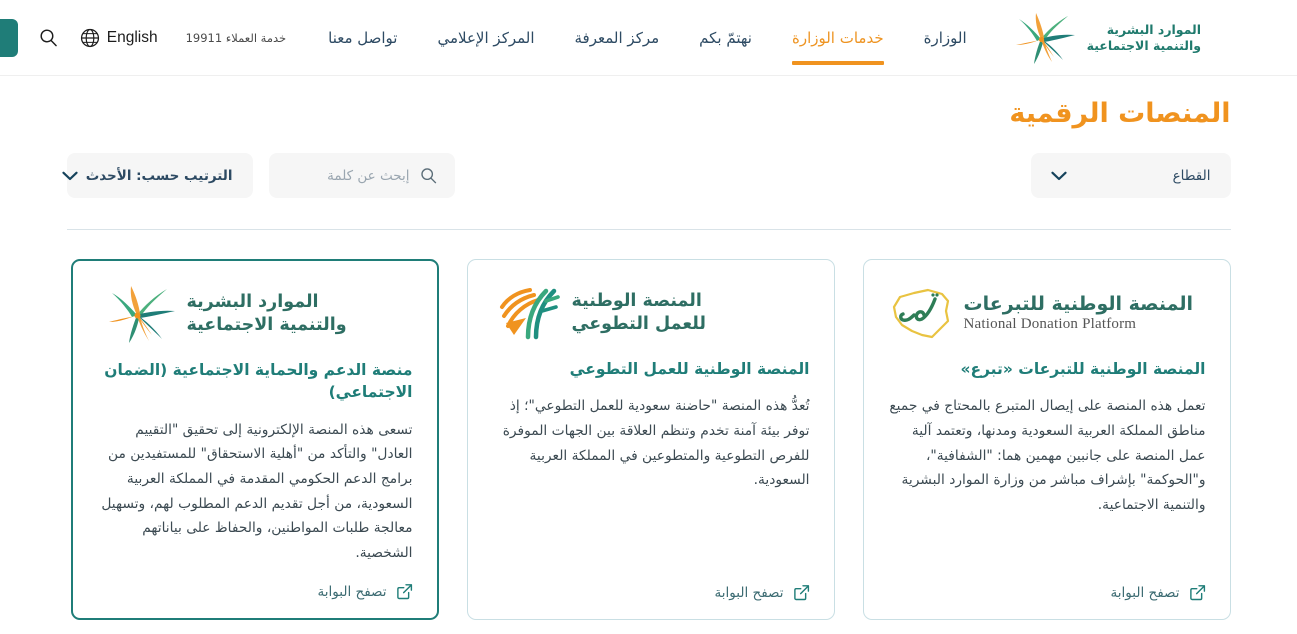 This screenshot has height=634, width=1297. Describe the element at coordinates (1144, 37) in the screenshot. I see `ministry-logo-text: الموارد البشرية والتنمية الاجتماعية` at that location.